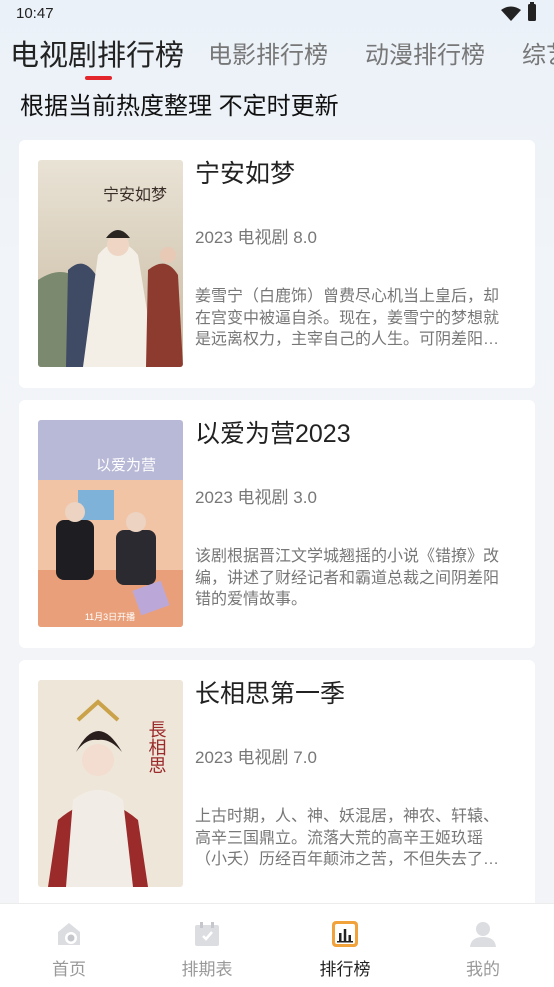  I want to click on ranking-subtitle: 根据当前热度整理 不定时更新, so click(179, 106).